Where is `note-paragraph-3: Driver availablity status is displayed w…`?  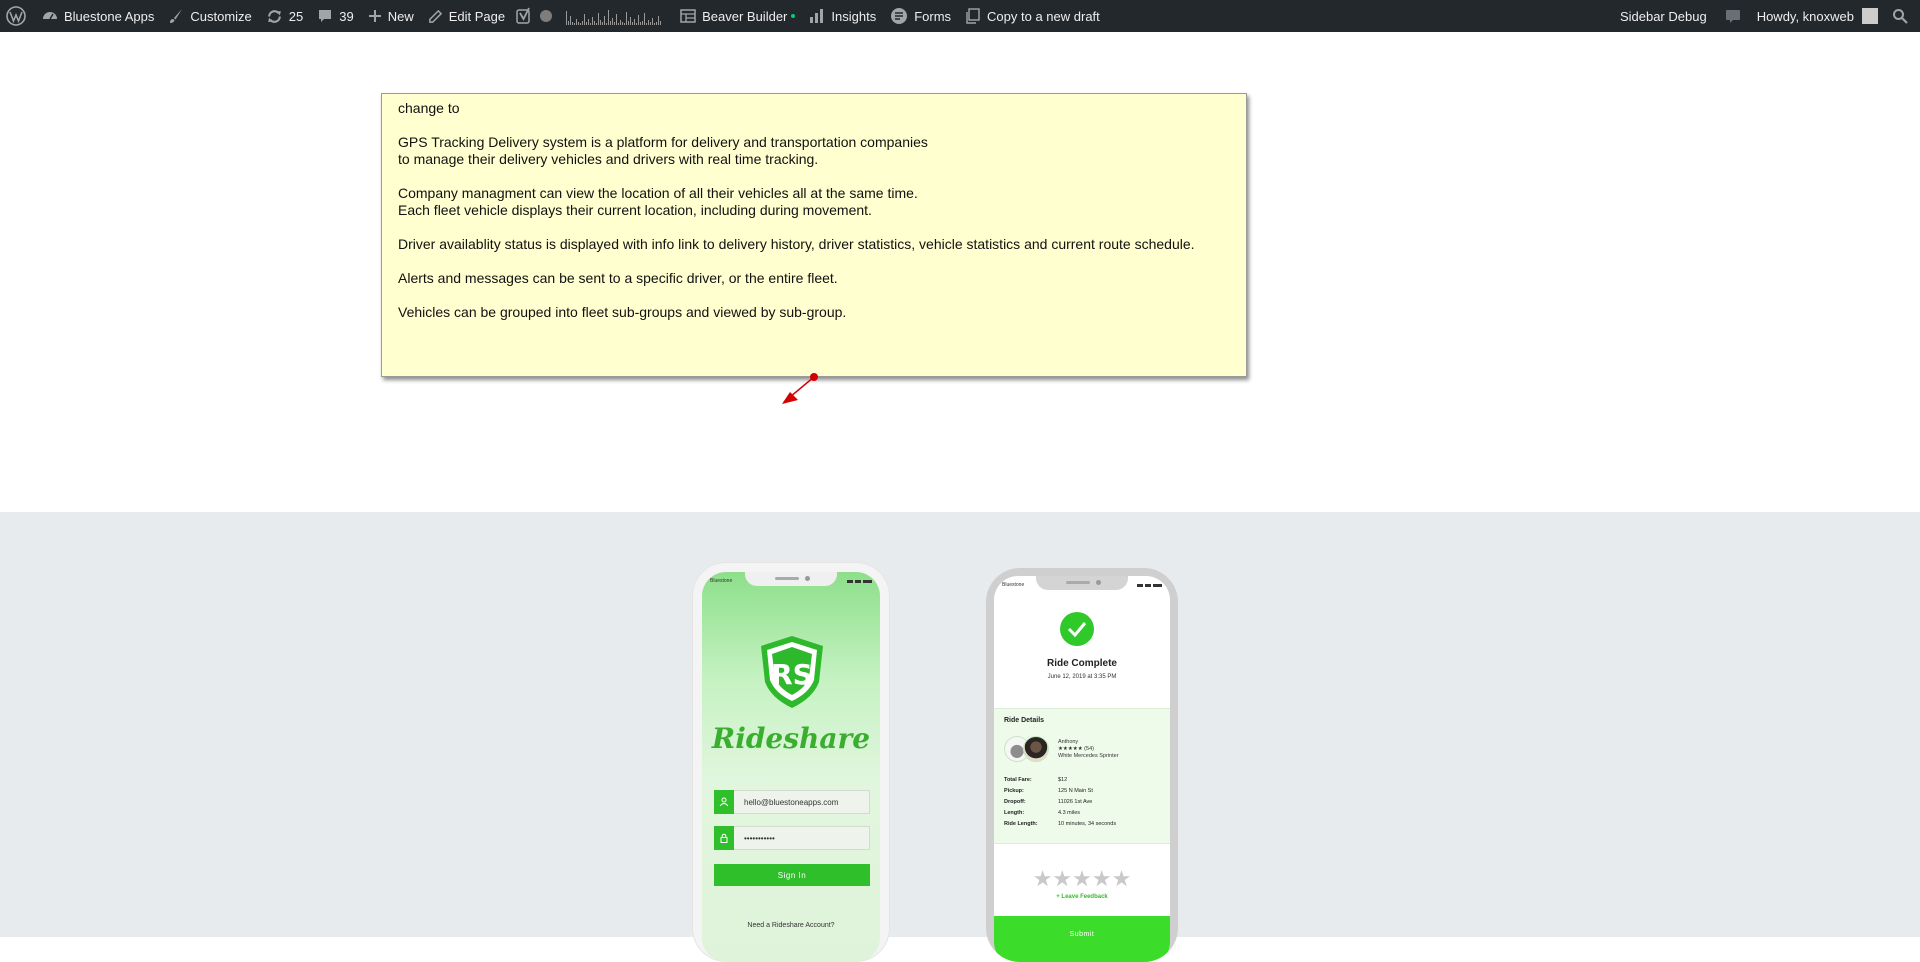
note-paragraph-3: Driver availablity status is displayed w… is located at coordinates (796, 244).